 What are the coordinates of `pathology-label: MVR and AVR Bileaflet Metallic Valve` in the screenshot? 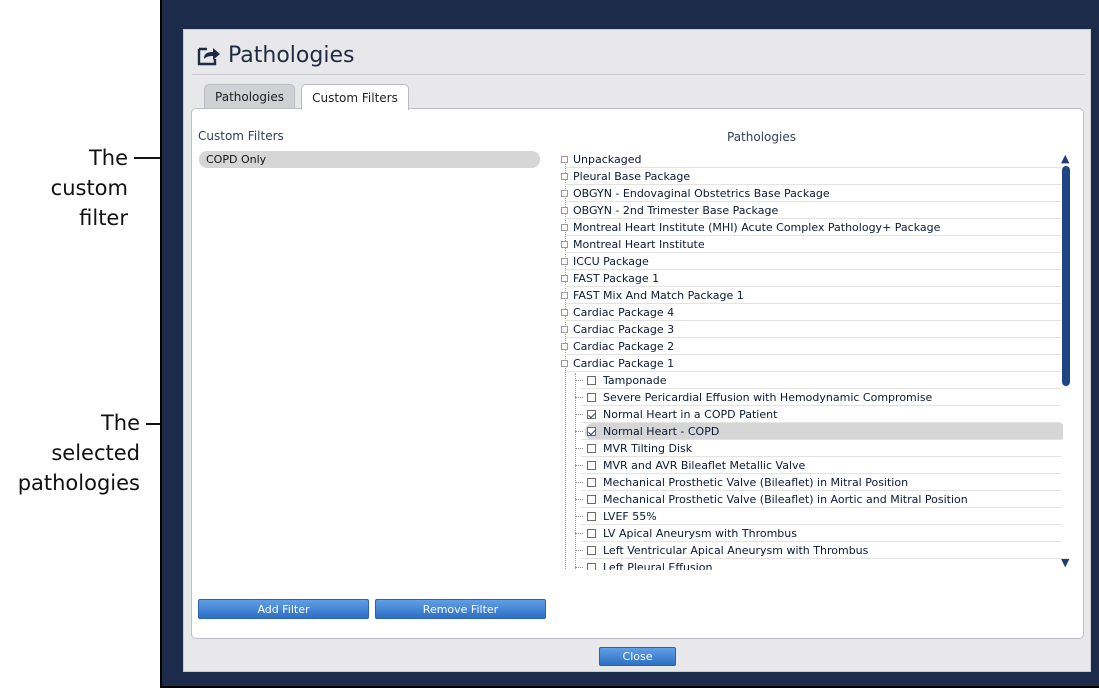 It's located at (704, 465).